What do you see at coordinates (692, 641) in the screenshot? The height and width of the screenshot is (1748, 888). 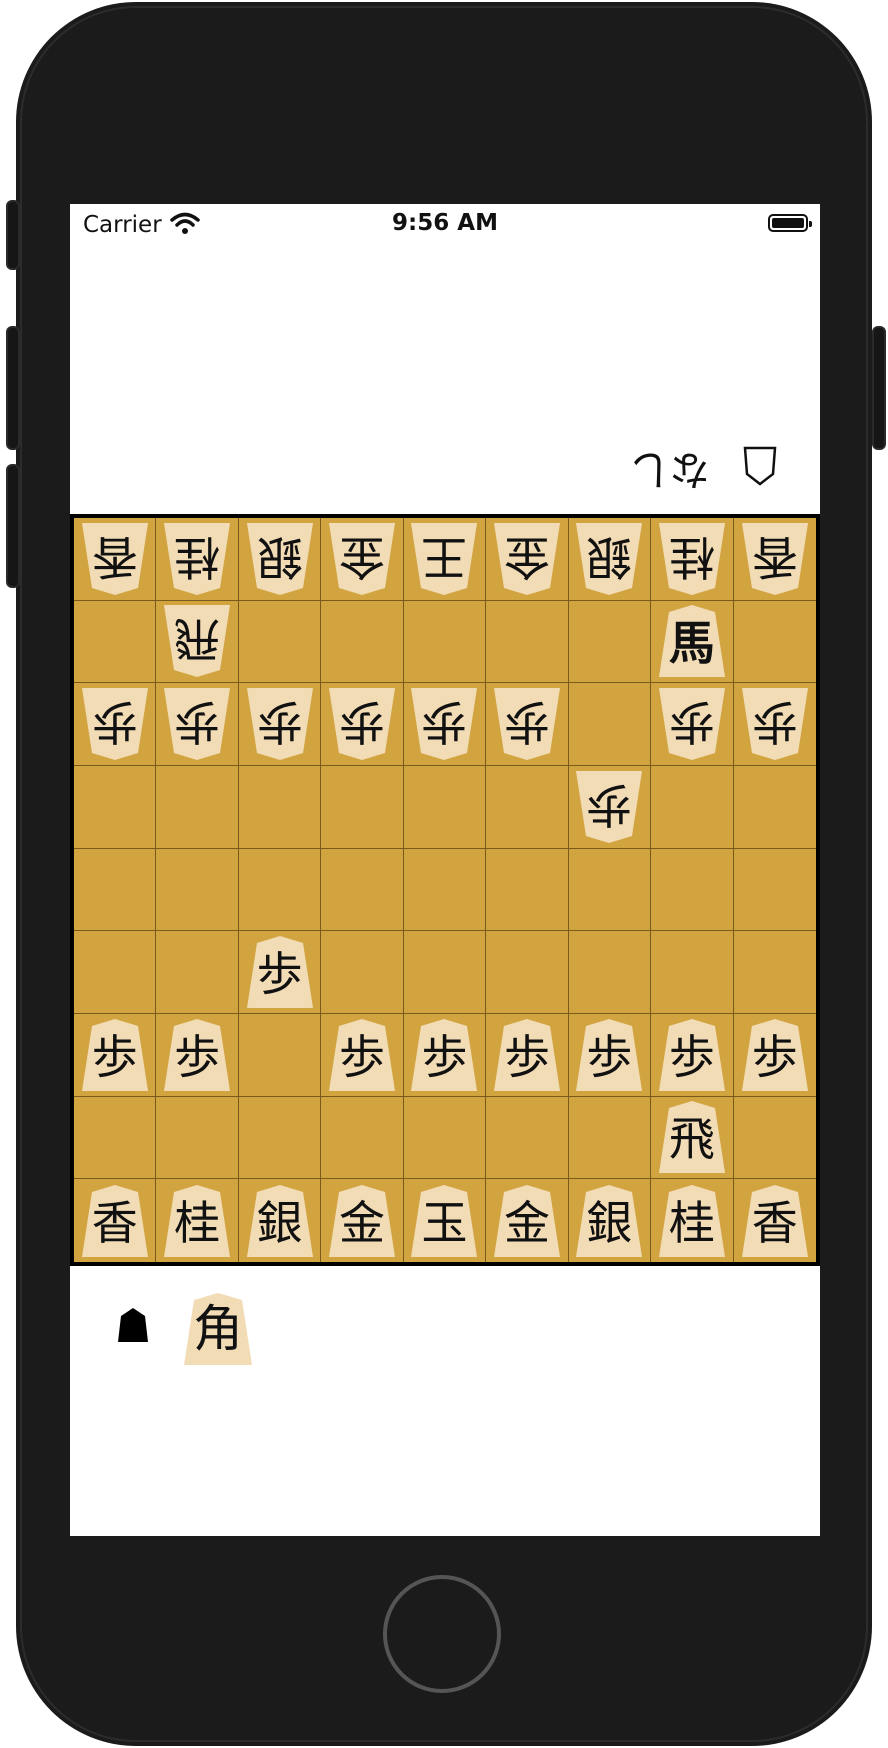 I see `sente-piece: 馬` at bounding box center [692, 641].